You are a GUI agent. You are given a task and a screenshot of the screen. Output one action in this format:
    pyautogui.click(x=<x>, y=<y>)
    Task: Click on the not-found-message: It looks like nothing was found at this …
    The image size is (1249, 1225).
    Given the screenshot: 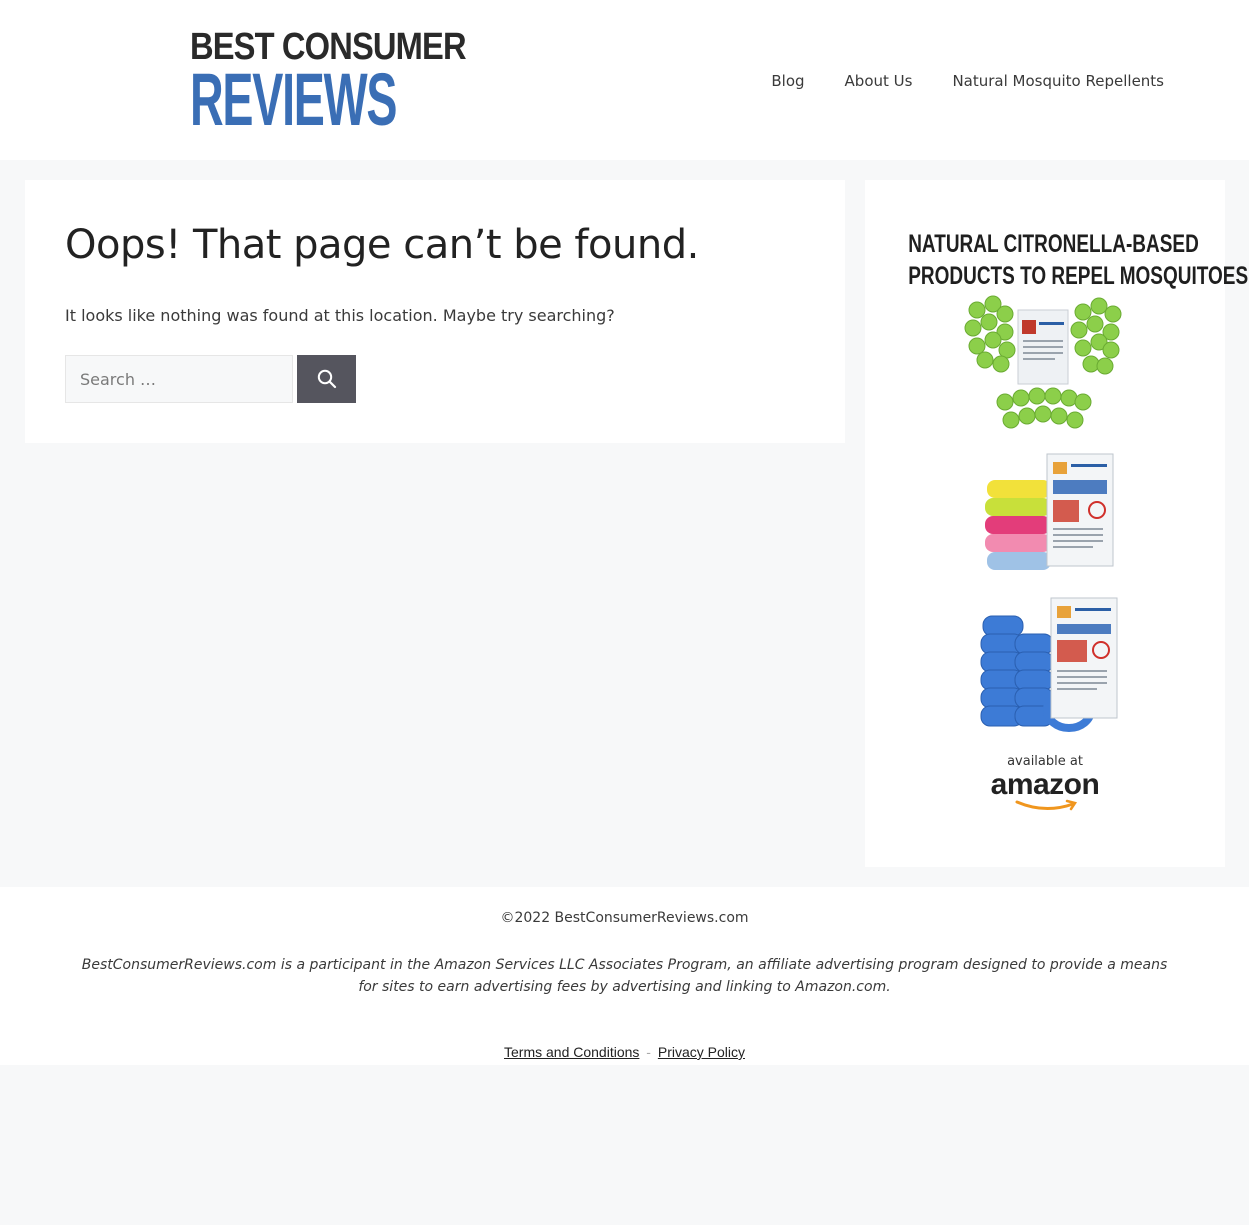 What is the action you would take?
    pyautogui.click(x=340, y=315)
    